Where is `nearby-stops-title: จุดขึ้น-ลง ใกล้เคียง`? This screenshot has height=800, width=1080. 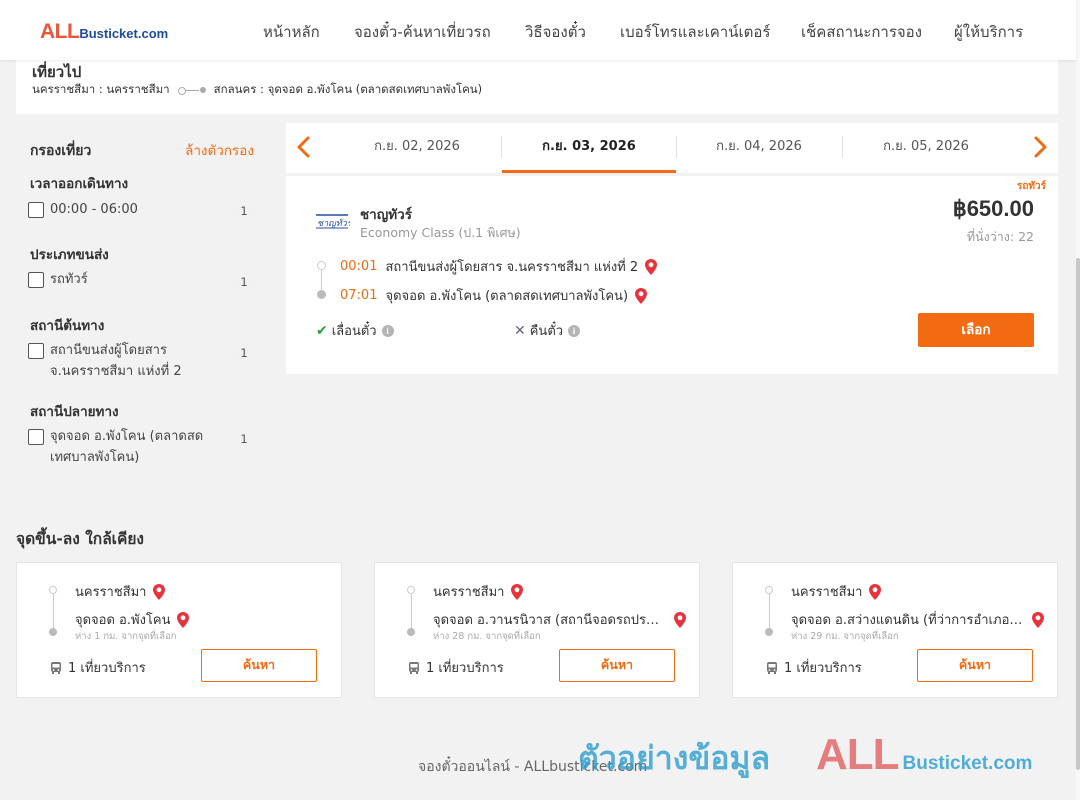 nearby-stops-title: จุดขึ้น-ลง ใกล้เคียง is located at coordinates (80, 539).